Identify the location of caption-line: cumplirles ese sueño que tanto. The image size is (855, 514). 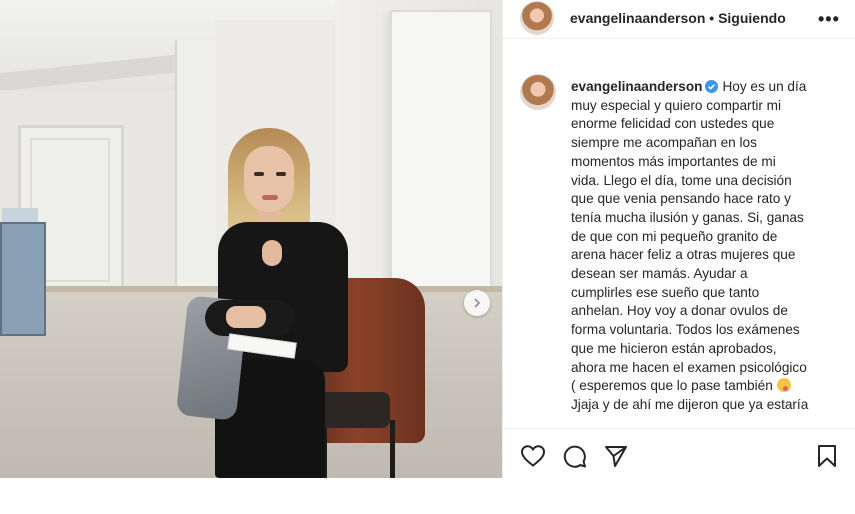
(665, 292).